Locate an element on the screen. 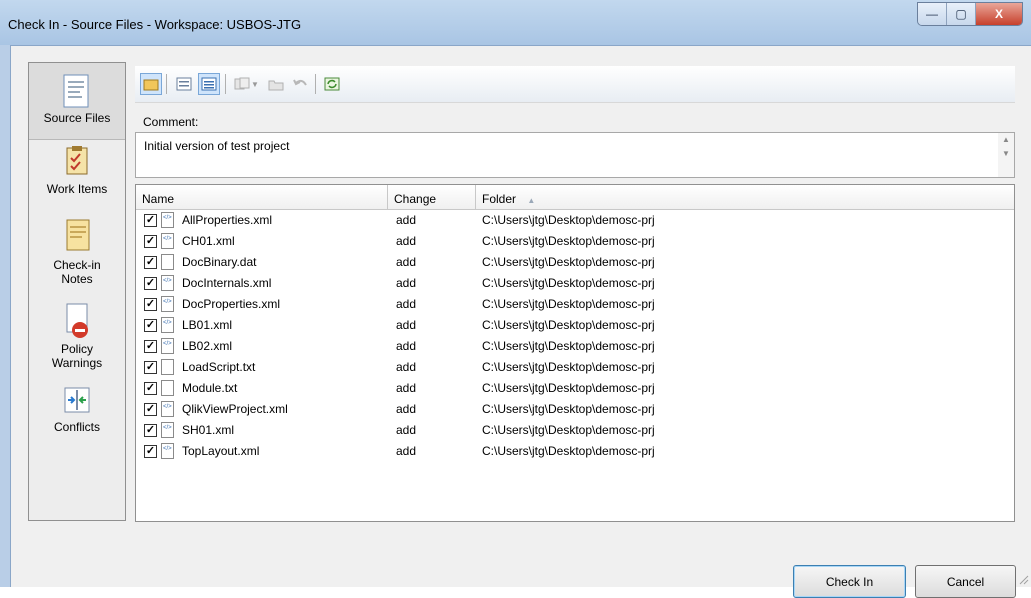  comment-scrollbar: ▲ ▼ is located at coordinates (1006, 155).